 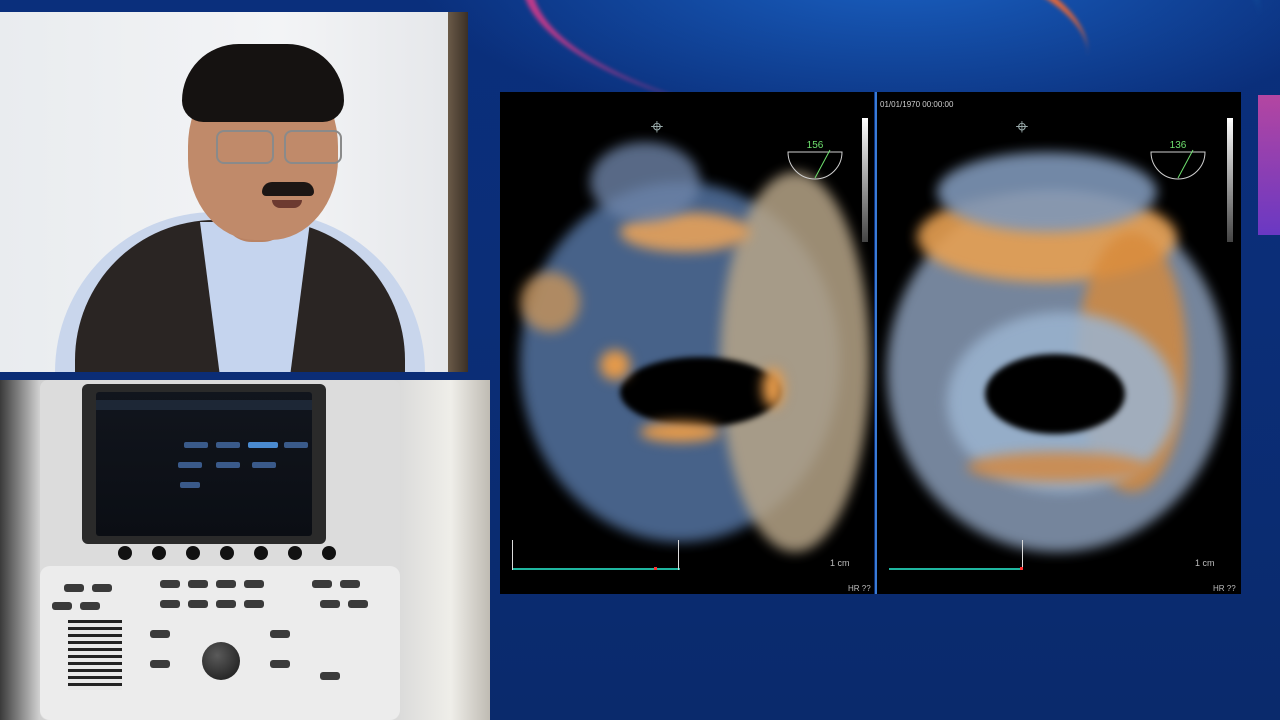 What do you see at coordinates (956, 569) in the screenshot?
I see `ecg-trace` at bounding box center [956, 569].